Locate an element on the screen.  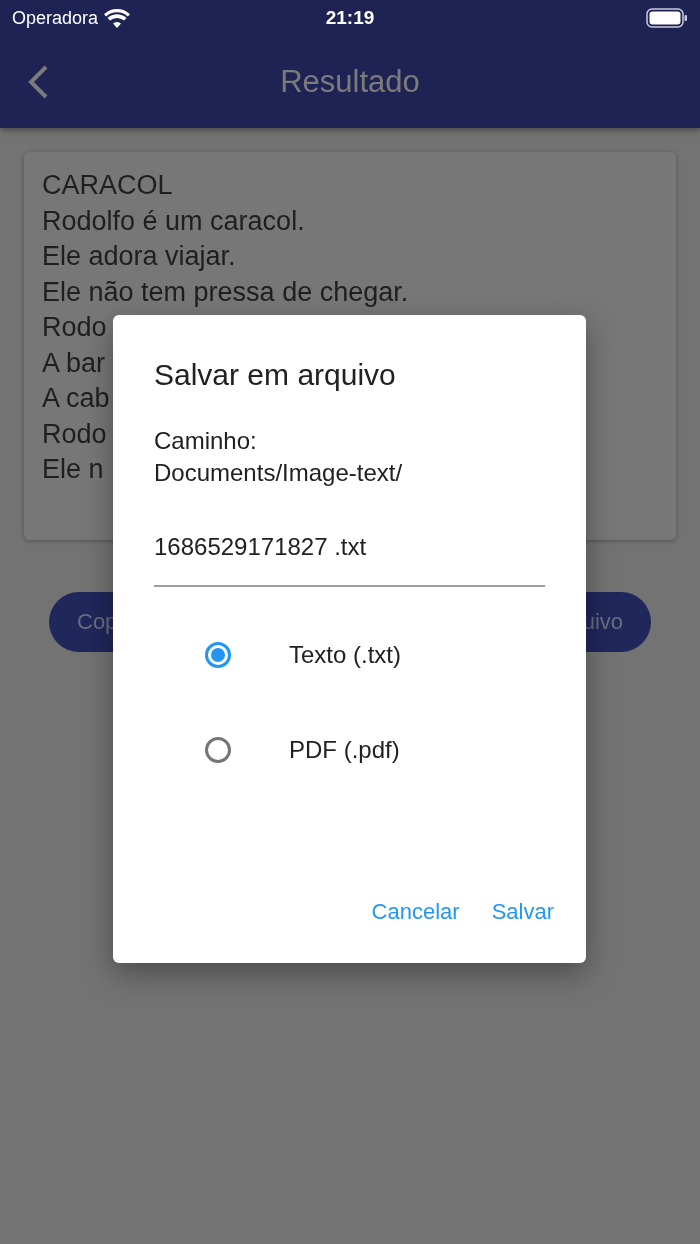
text-line: Ele adora viajar. is located at coordinates (139, 256).